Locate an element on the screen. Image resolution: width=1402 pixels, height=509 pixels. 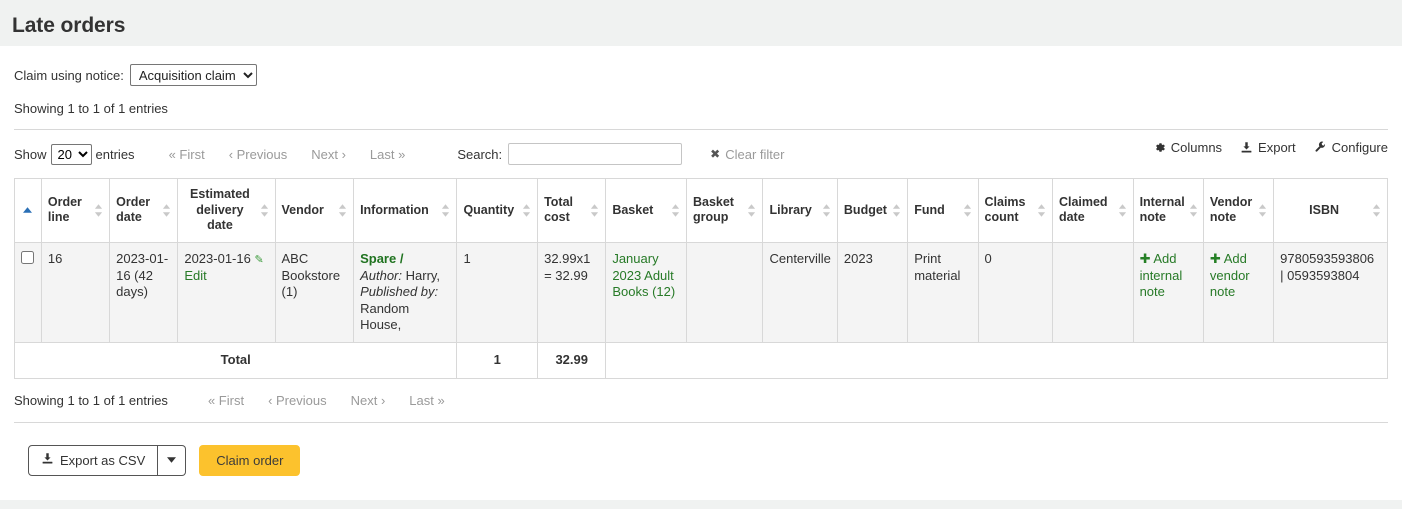
page-last-button-top: Last » is located at coordinates (387, 154).